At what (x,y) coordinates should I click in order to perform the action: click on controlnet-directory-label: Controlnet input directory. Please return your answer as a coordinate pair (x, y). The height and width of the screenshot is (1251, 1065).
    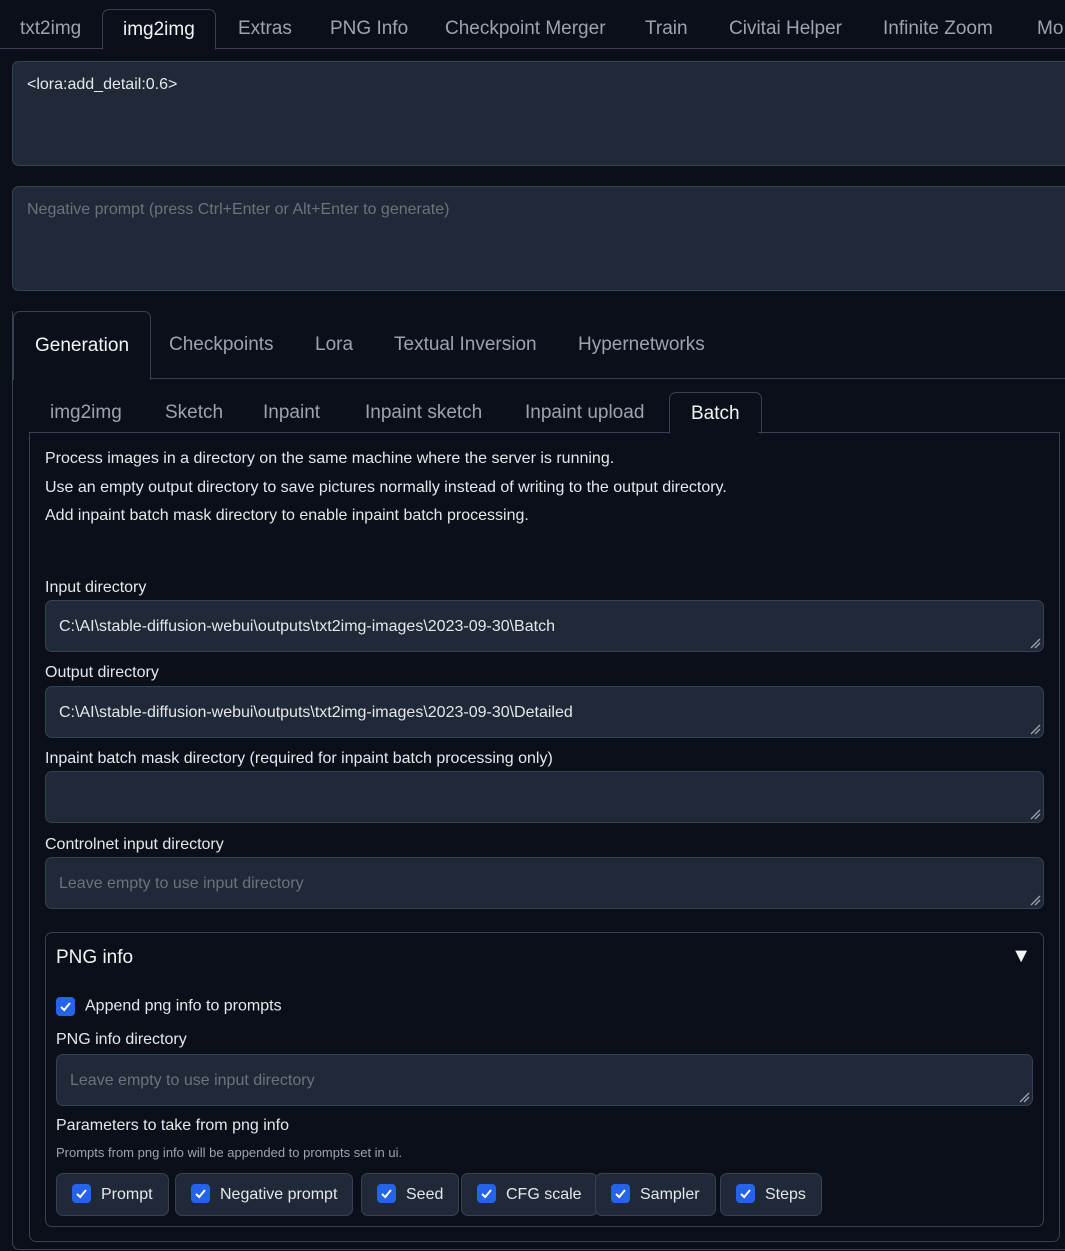
    Looking at the image, I should click on (134, 844).